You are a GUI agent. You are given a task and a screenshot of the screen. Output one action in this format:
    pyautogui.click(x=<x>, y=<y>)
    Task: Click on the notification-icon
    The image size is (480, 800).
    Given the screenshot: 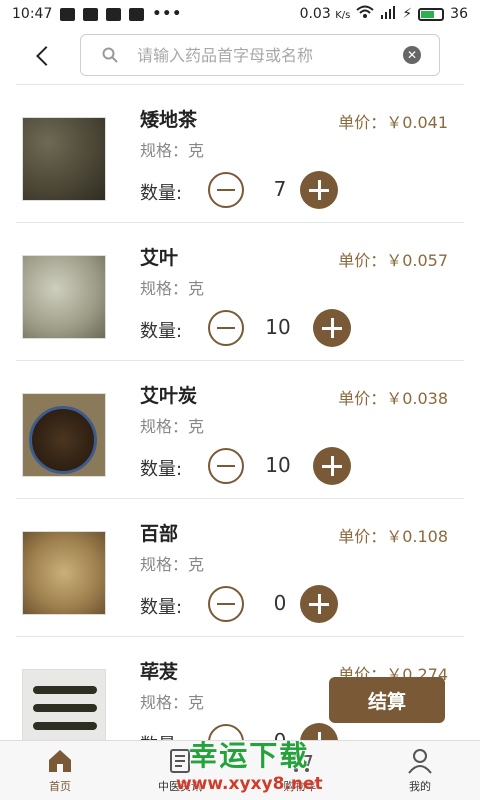 What is the action you would take?
    pyautogui.click(x=68, y=14)
    